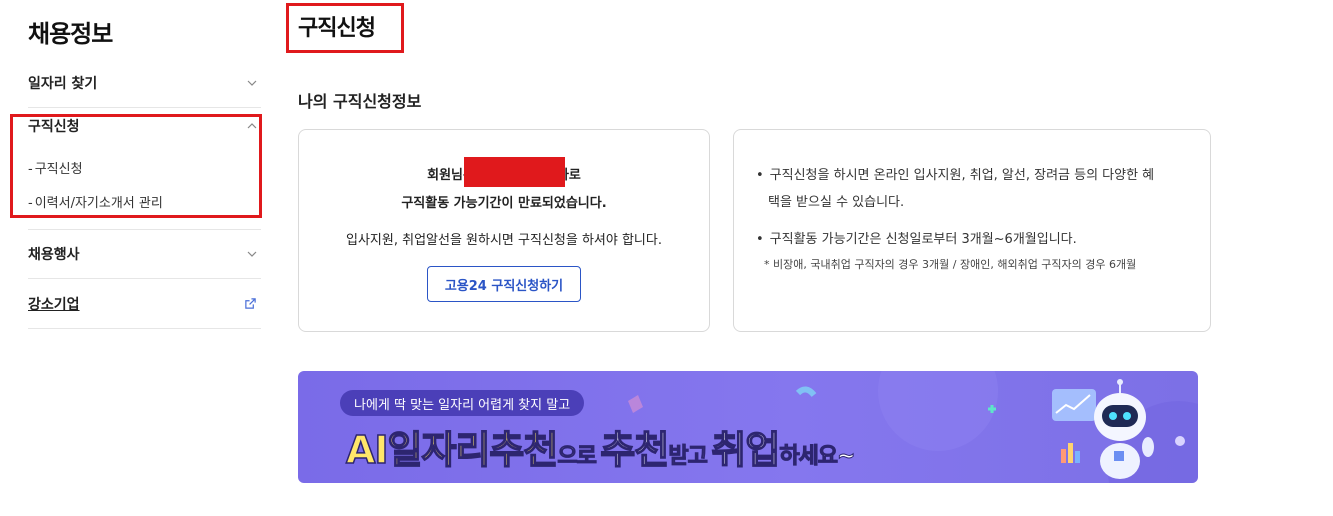  I want to click on banner-headline-ai: AI일자리추천, so click(452, 450).